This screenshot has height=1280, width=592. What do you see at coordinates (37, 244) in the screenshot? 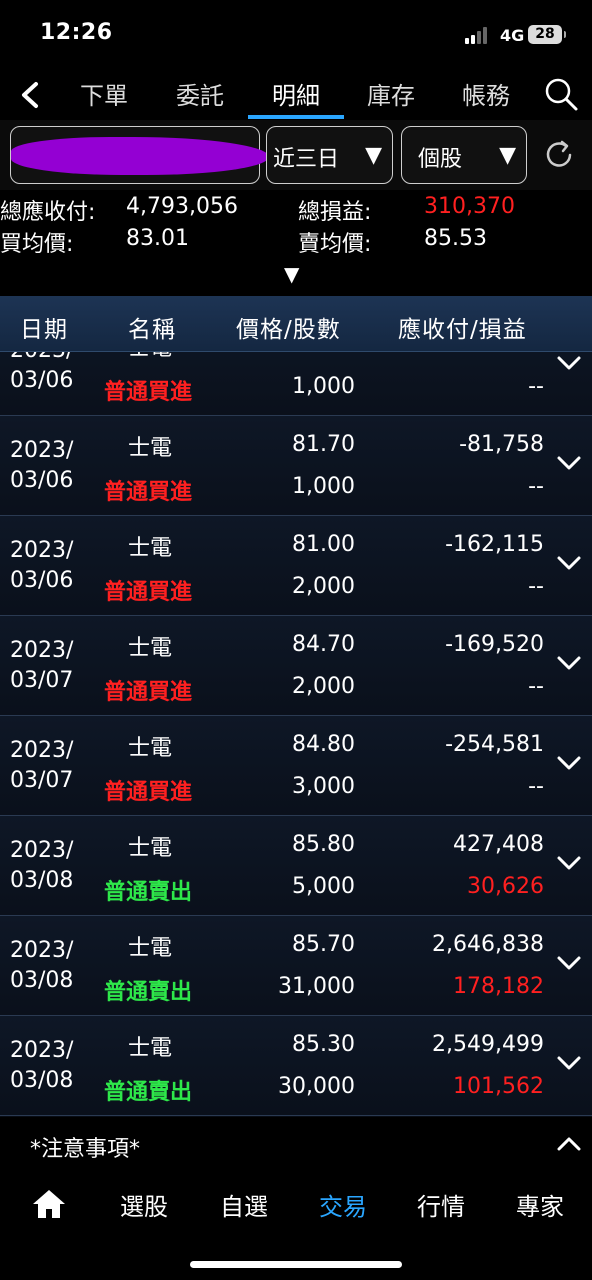
I see `avg-buy-label: 買均價:` at bounding box center [37, 244].